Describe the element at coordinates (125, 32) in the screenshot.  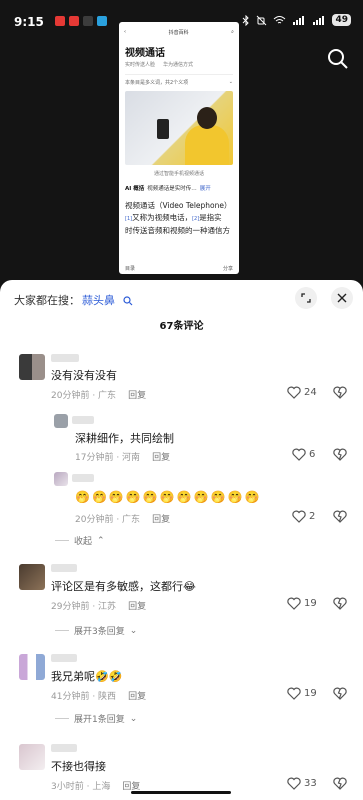
I see `back-icon: ‹` at that location.